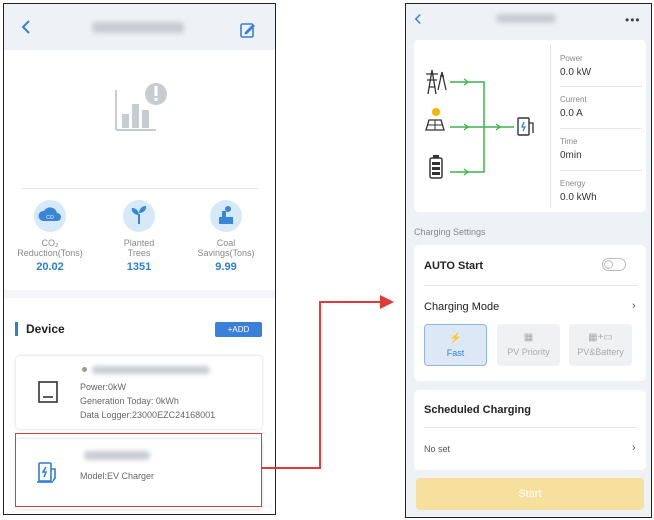 The image size is (654, 520). Describe the element at coordinates (226, 253) in the screenshot. I see `stat-label-line2: Savings(Tons)` at that location.